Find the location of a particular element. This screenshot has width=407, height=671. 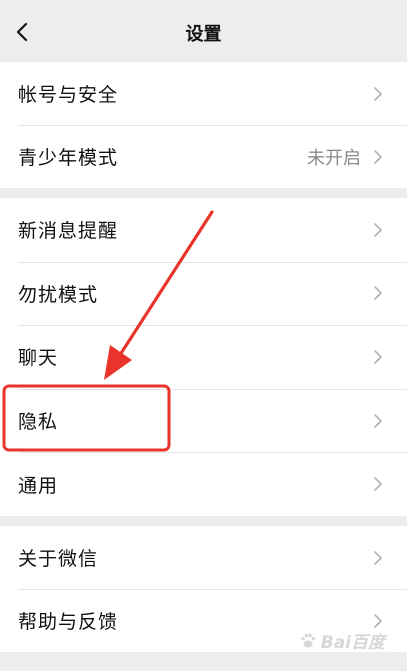

settings-item-general: 通用 is located at coordinates (203, 484).